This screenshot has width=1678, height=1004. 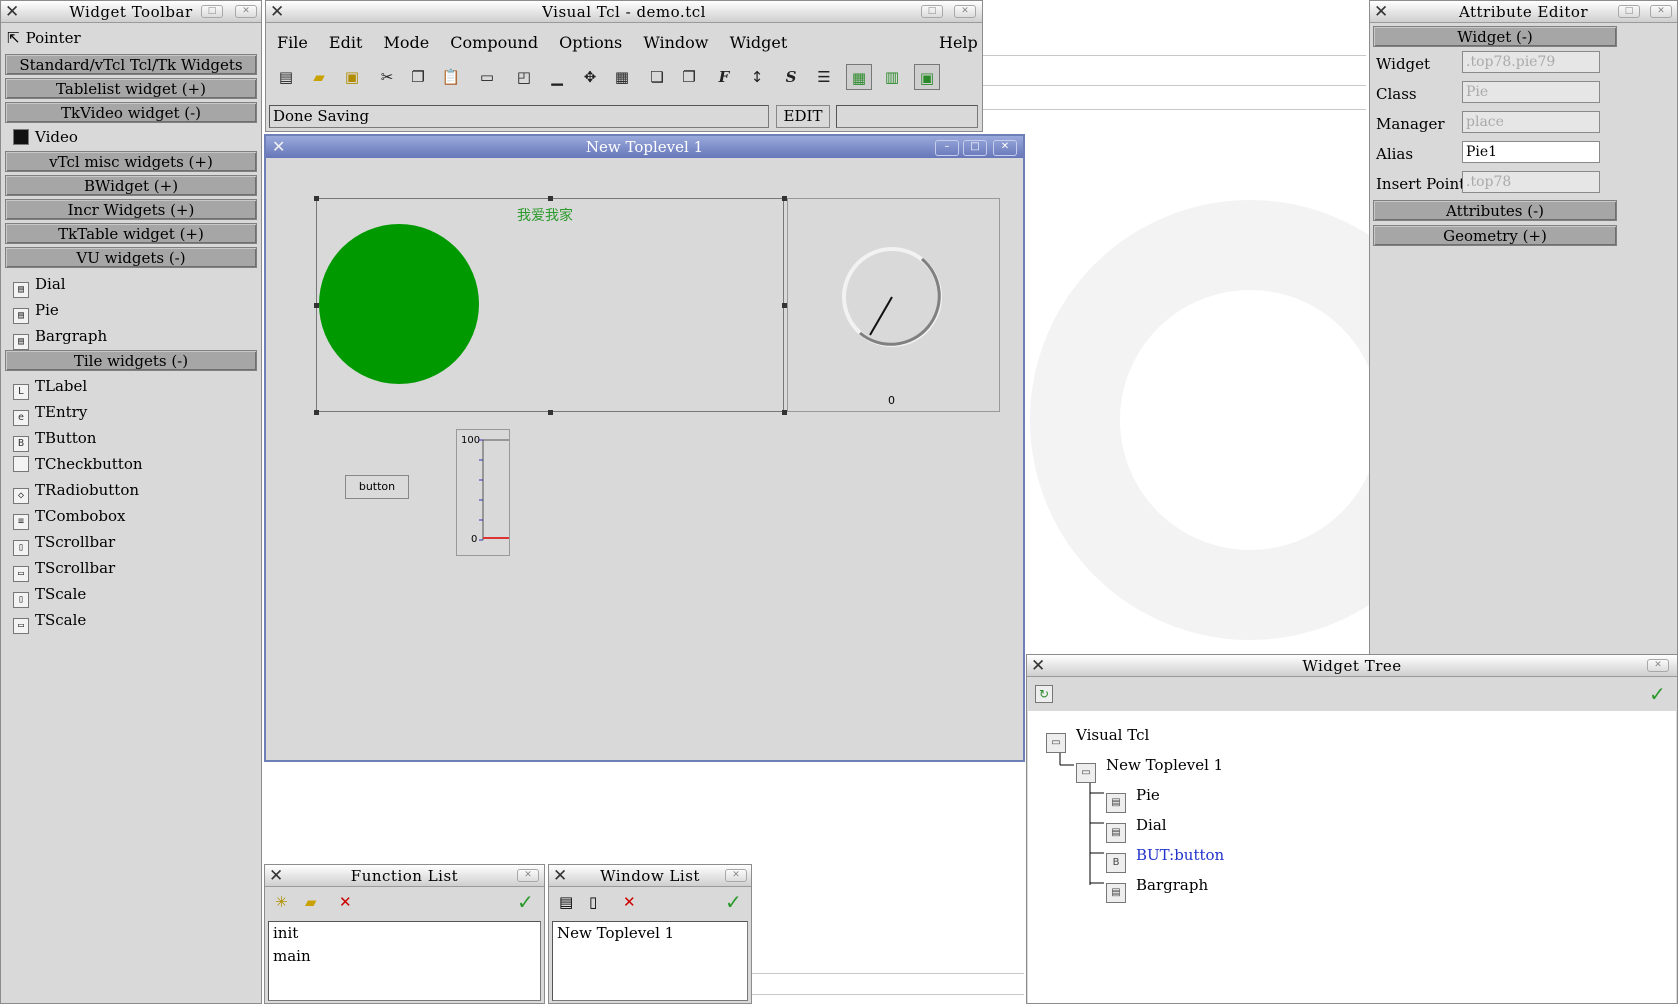 What do you see at coordinates (131, 88) in the screenshot?
I see `section-tablelist: Tablelist widget (+)` at bounding box center [131, 88].